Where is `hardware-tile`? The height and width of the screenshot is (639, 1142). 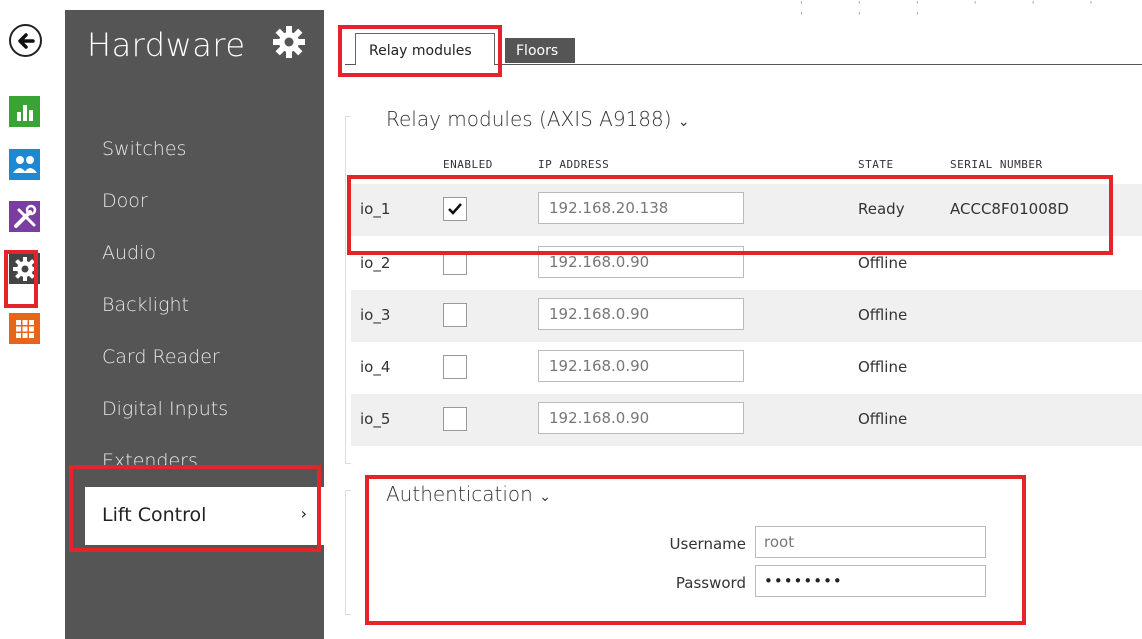 hardware-tile is located at coordinates (24, 268).